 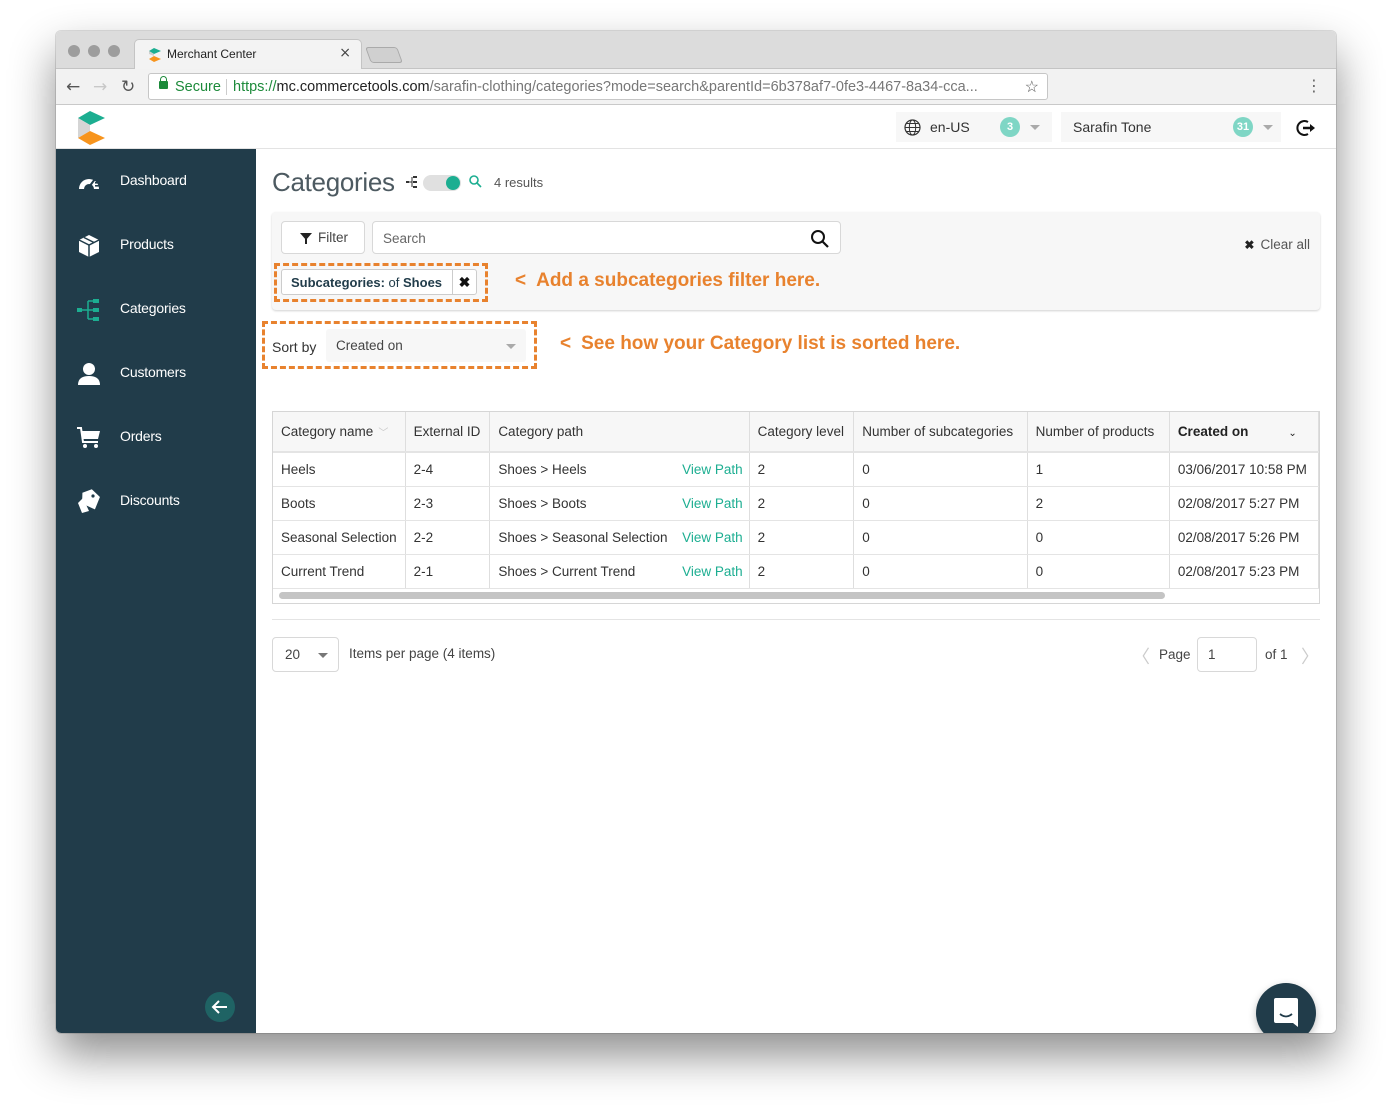 What do you see at coordinates (156, 181) in the screenshot?
I see `sidebar-item-dashboard: Dashboard` at bounding box center [156, 181].